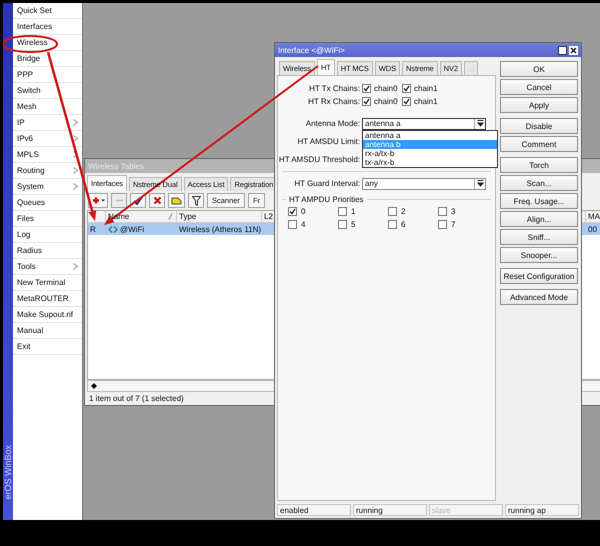  I want to click on field-label: HT Guard Interval:, so click(327, 183).